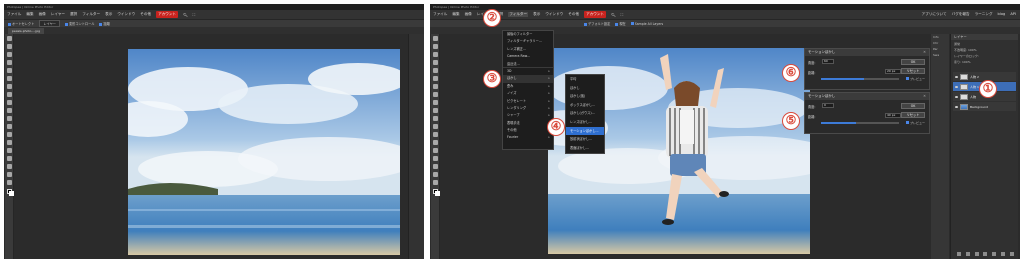  I want to click on layer-row: Background, so click(984, 106).